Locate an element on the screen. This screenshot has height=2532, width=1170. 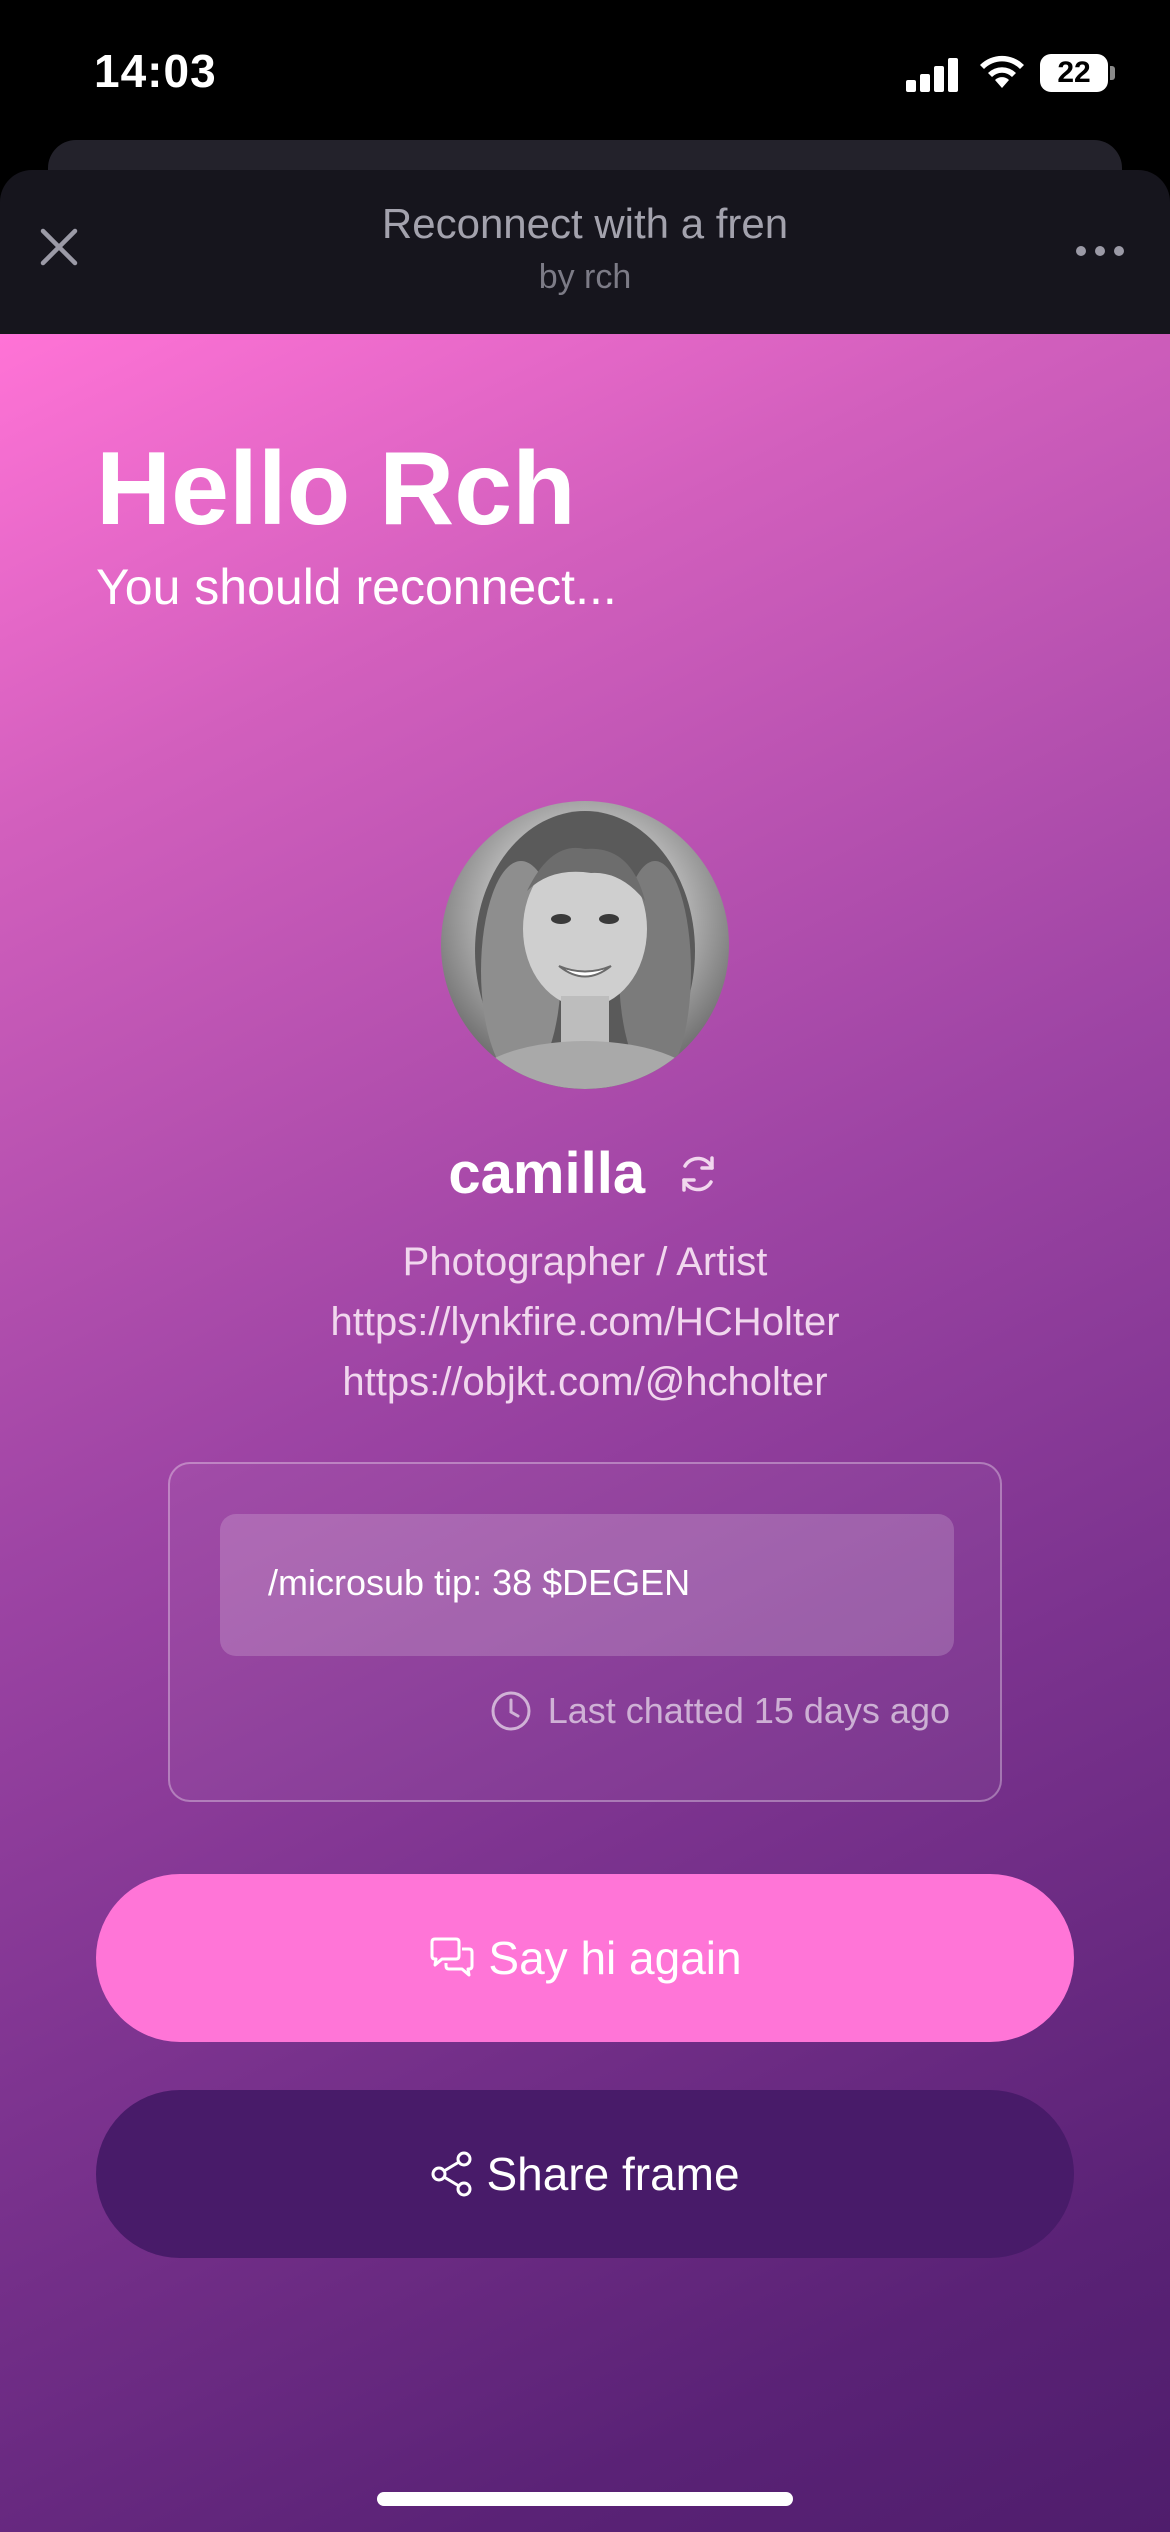
share-frame-button: Share frame is located at coordinates (585, 2174).